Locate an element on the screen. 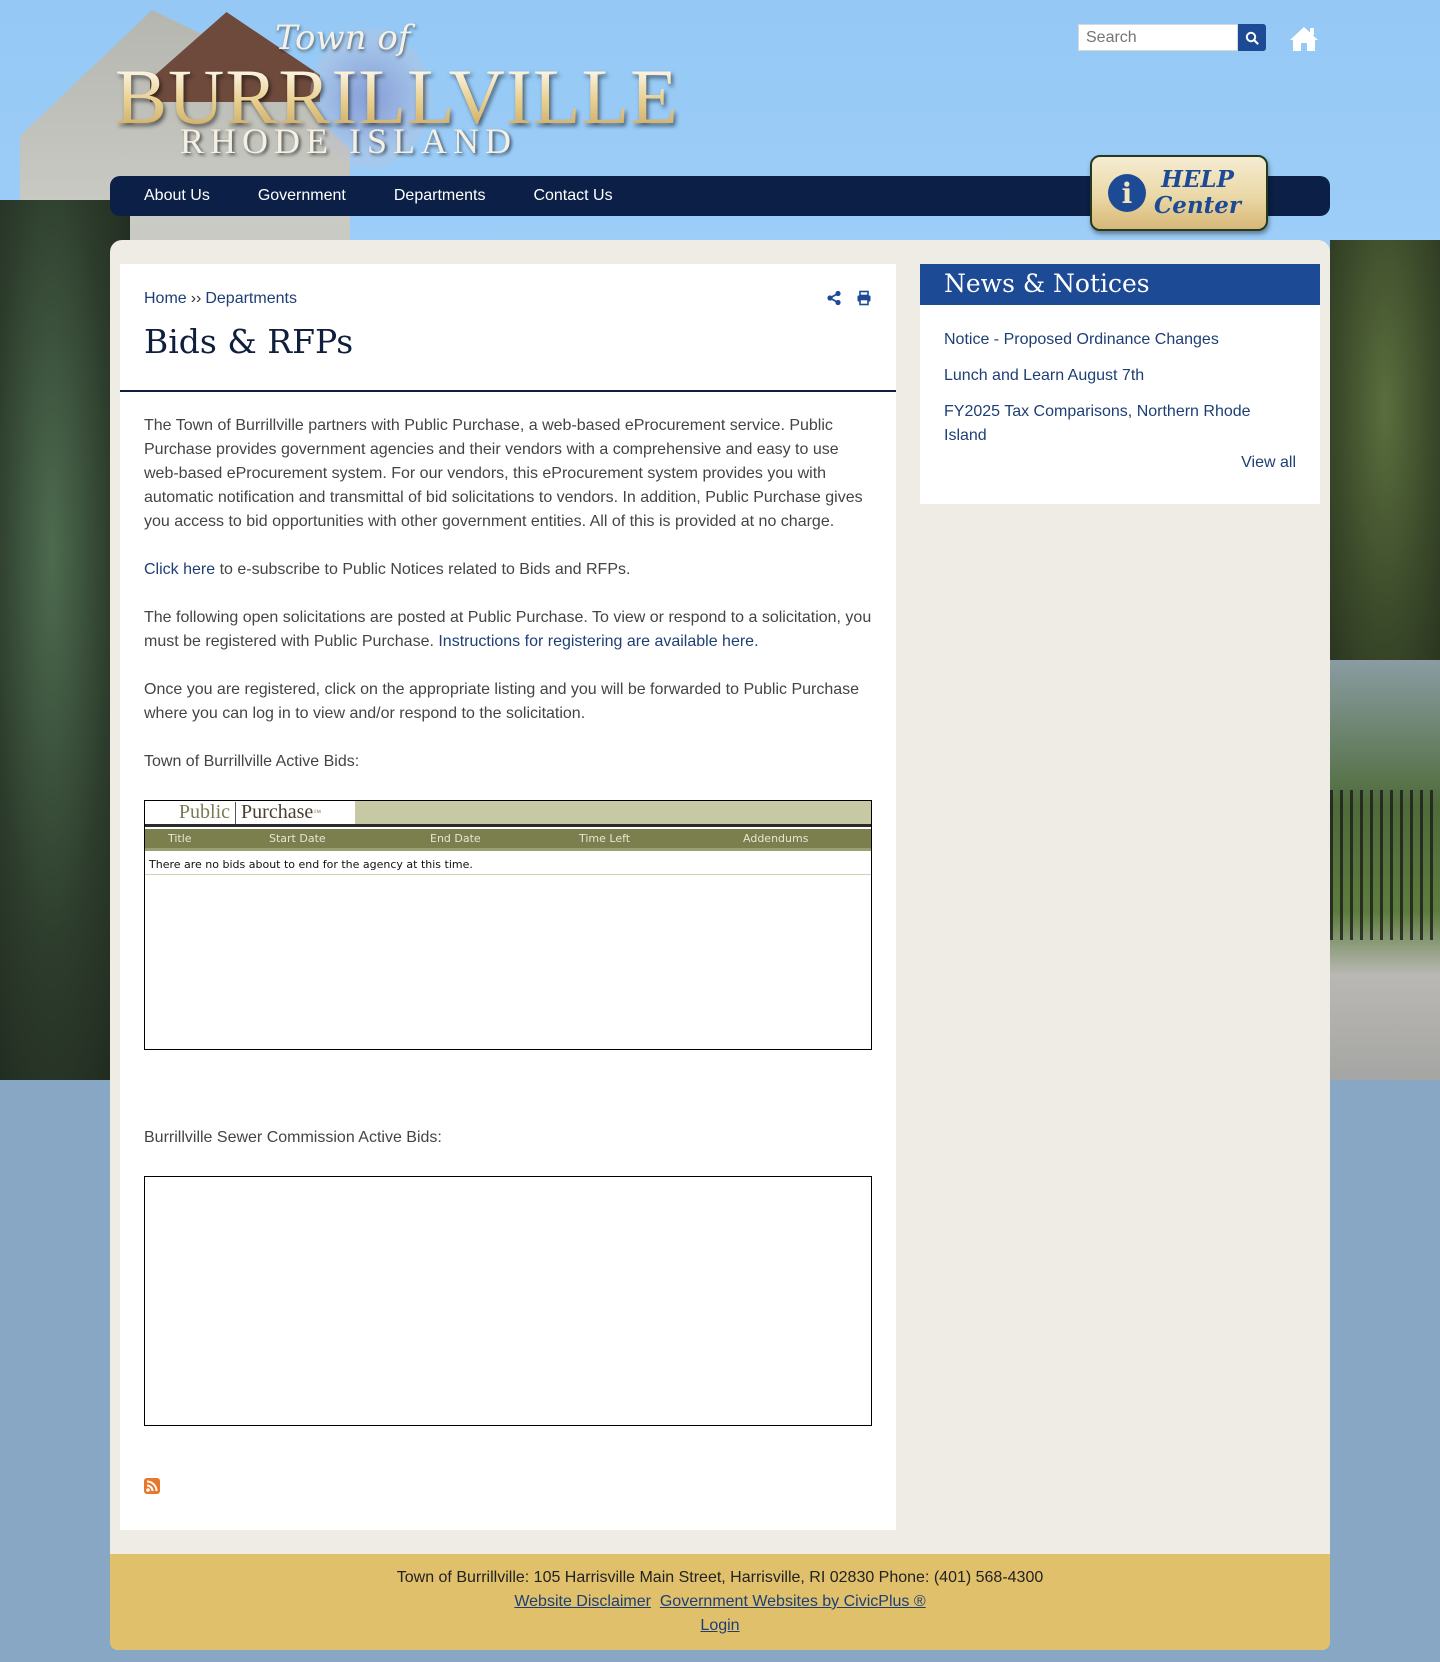  nav-about-us: About Us is located at coordinates (177, 196).